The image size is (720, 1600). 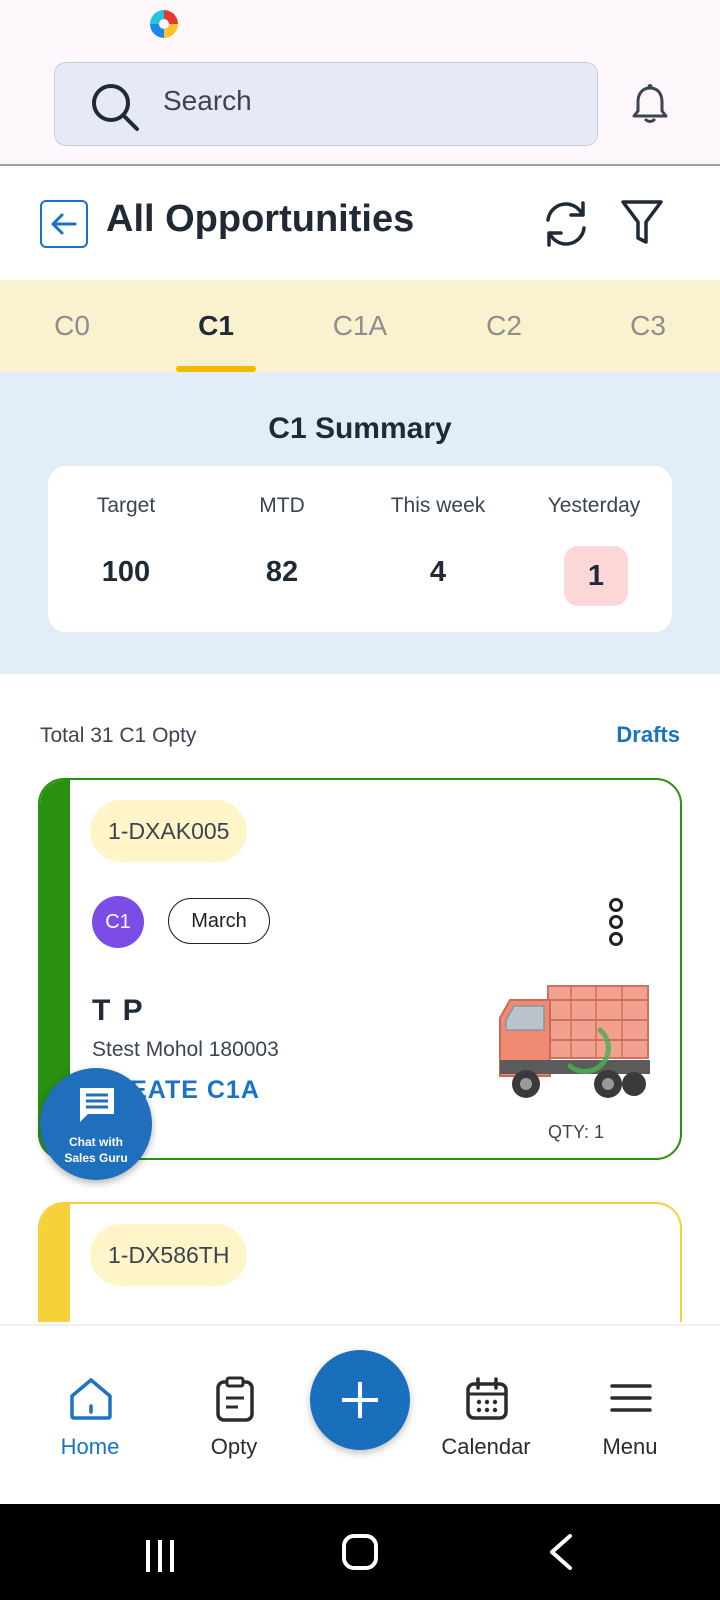 What do you see at coordinates (115, 107) in the screenshot?
I see `search-icon` at bounding box center [115, 107].